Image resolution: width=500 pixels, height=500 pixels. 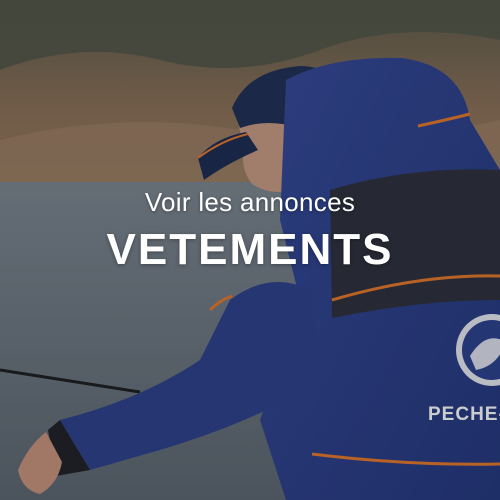 I want to click on tile-title: VETEMENTS, so click(x=250, y=249).